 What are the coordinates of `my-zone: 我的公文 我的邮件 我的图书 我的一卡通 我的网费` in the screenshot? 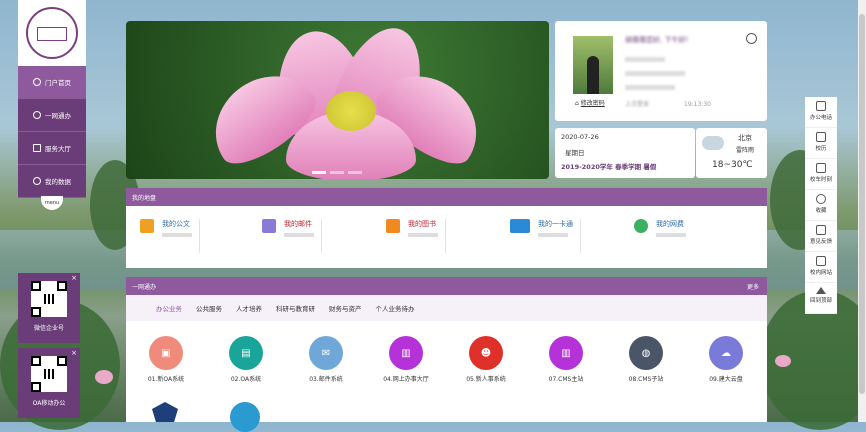 It's located at (446, 237).